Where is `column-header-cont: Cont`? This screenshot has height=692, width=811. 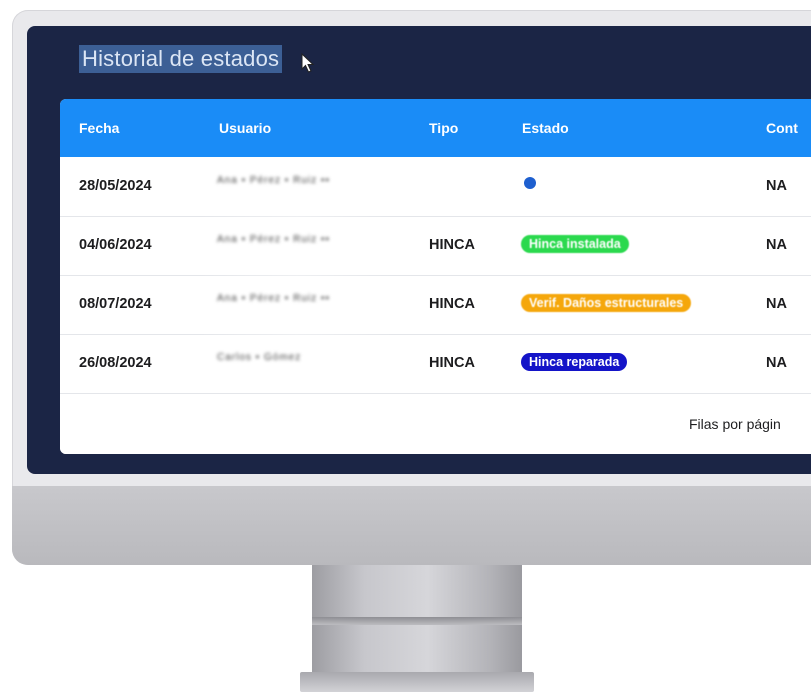 column-header-cont: Cont is located at coordinates (782, 128).